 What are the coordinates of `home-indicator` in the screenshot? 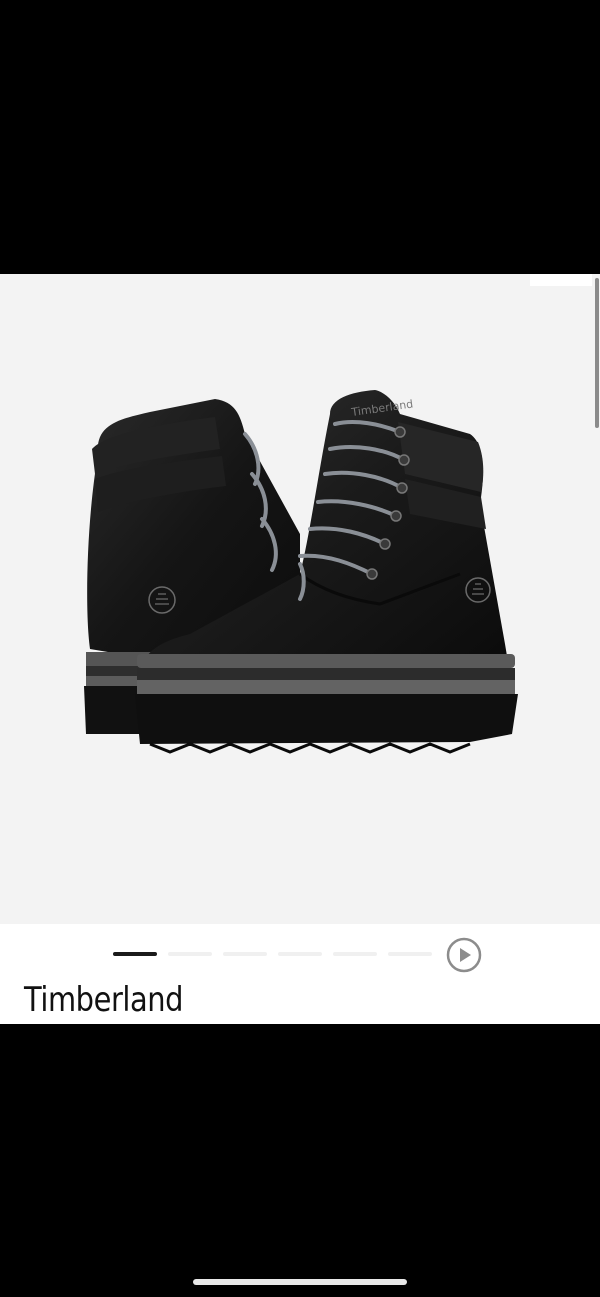 It's located at (300, 1282).